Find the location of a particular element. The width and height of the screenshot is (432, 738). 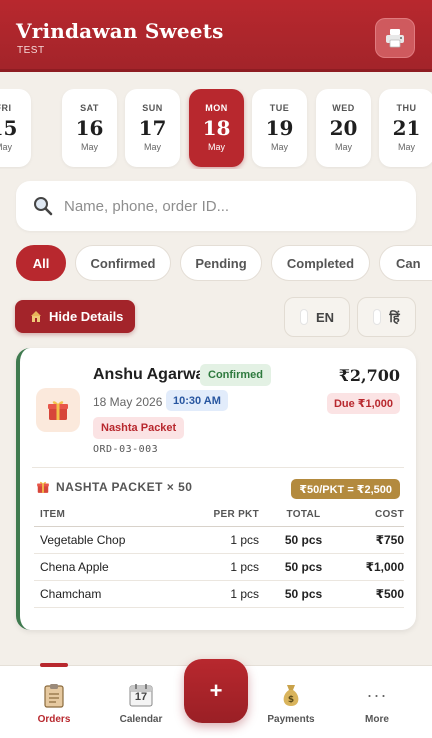

nav-calendar: 17 Calendar is located at coordinates (141, 702).